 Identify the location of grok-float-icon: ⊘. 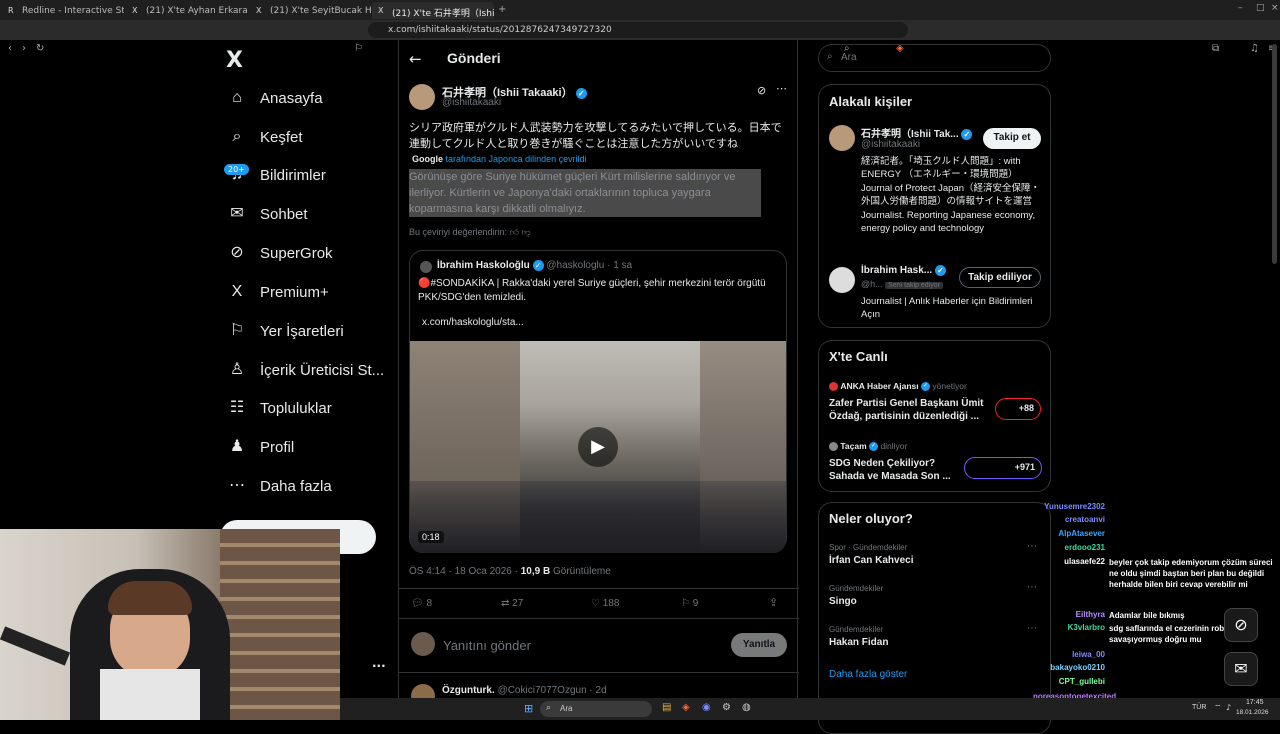
(1241, 625).